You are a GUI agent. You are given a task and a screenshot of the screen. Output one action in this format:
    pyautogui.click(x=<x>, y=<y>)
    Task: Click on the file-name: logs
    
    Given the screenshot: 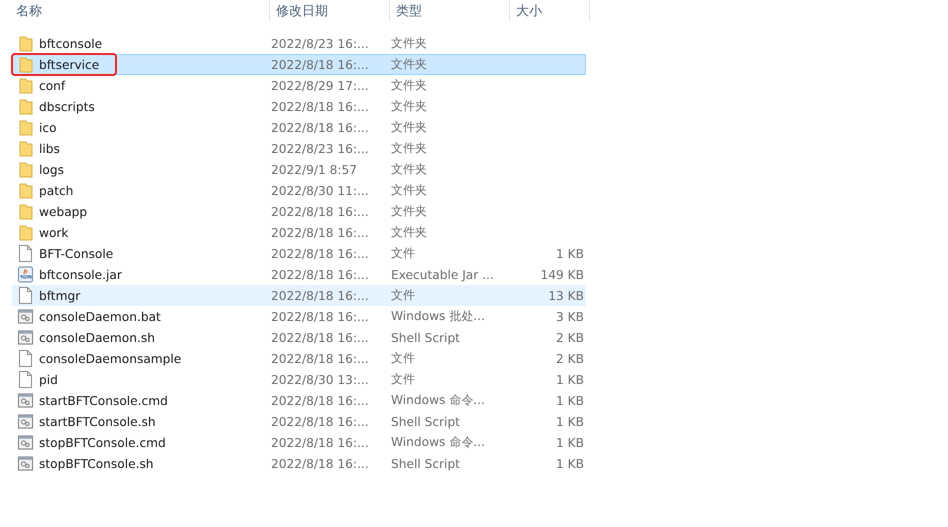 What is the action you would take?
    pyautogui.click(x=51, y=169)
    